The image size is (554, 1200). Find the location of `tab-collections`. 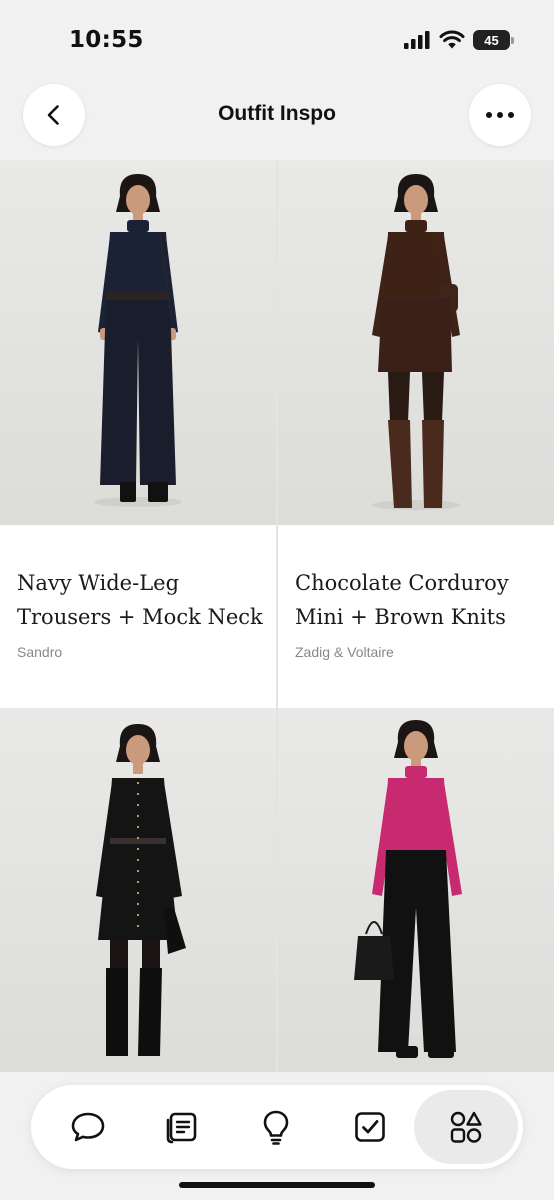

tab-collections is located at coordinates (466, 1127).